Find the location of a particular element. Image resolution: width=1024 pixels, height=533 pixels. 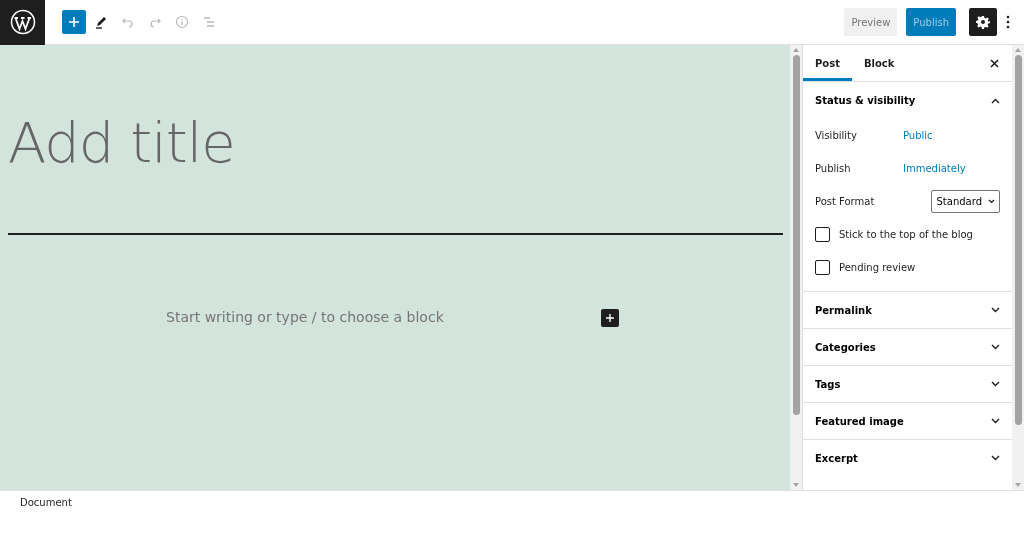

field-link: Public is located at coordinates (918, 135).